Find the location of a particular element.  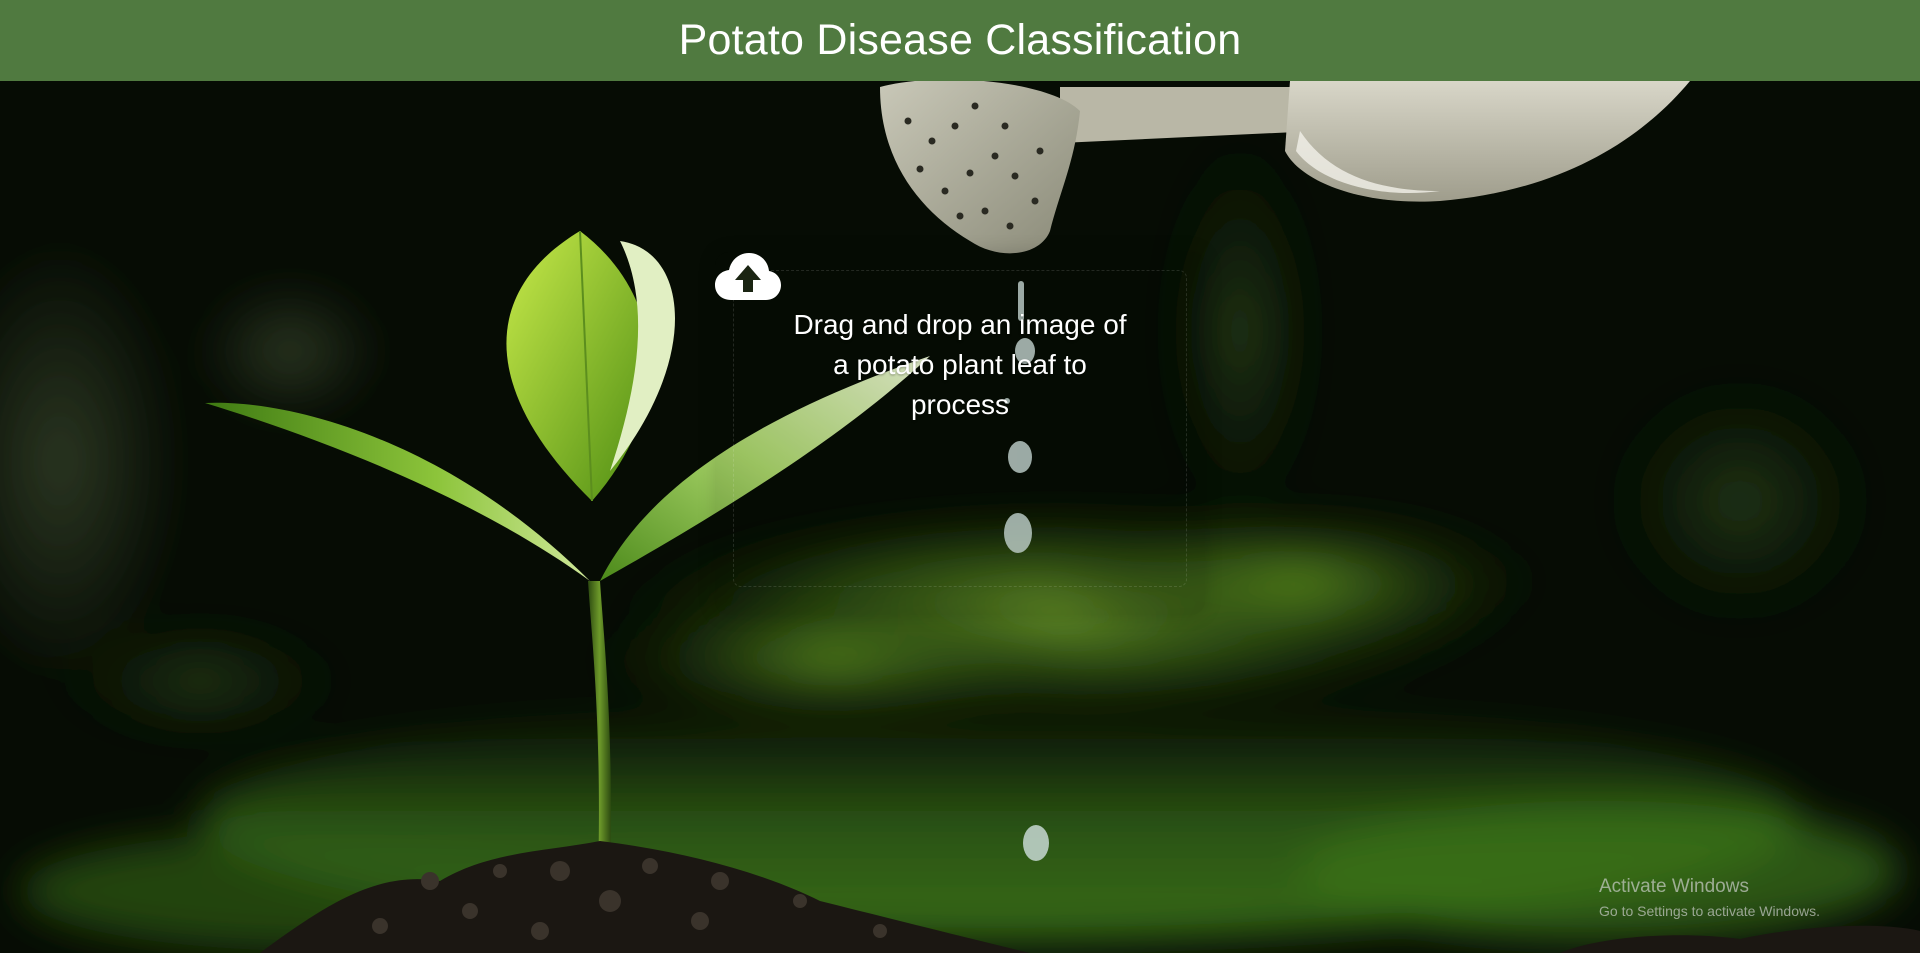

app-header: Potato Disease Classification is located at coordinates (960, 40).